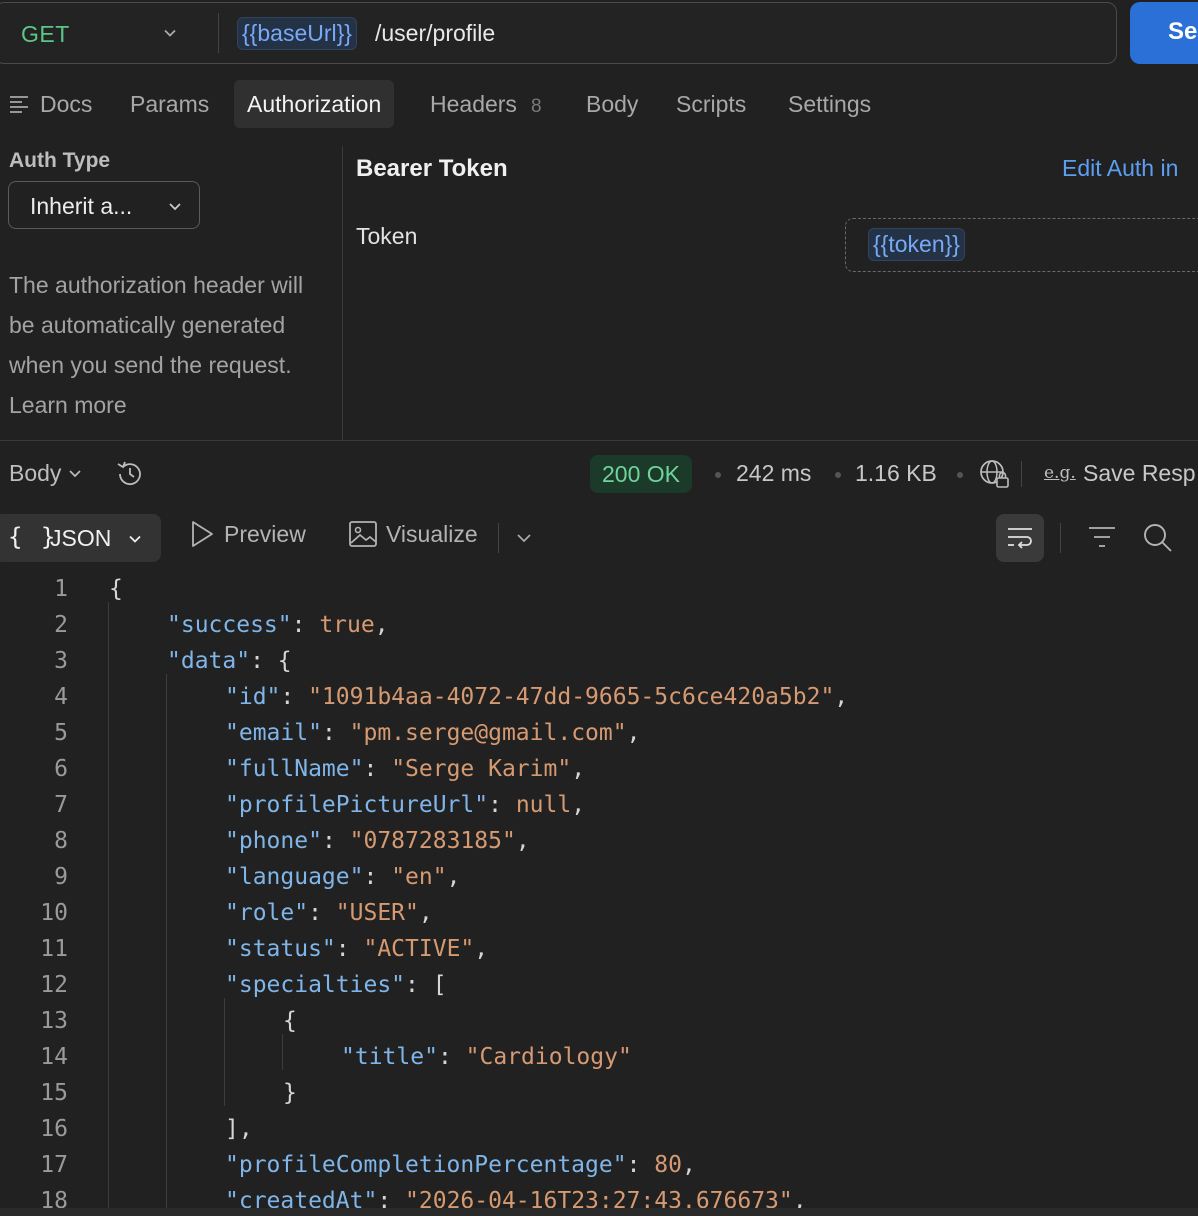 This screenshot has width=1198, height=1216. Describe the element at coordinates (473, 104) in the screenshot. I see `tab-label: Headers` at that location.